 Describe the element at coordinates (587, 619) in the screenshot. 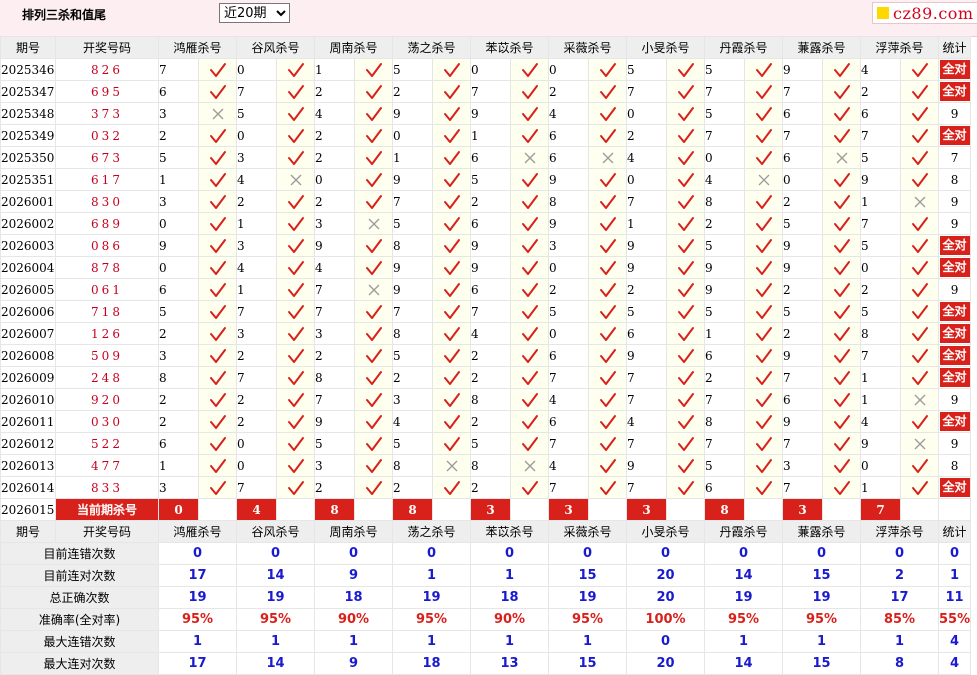

I see `summary-value: 95%` at that location.